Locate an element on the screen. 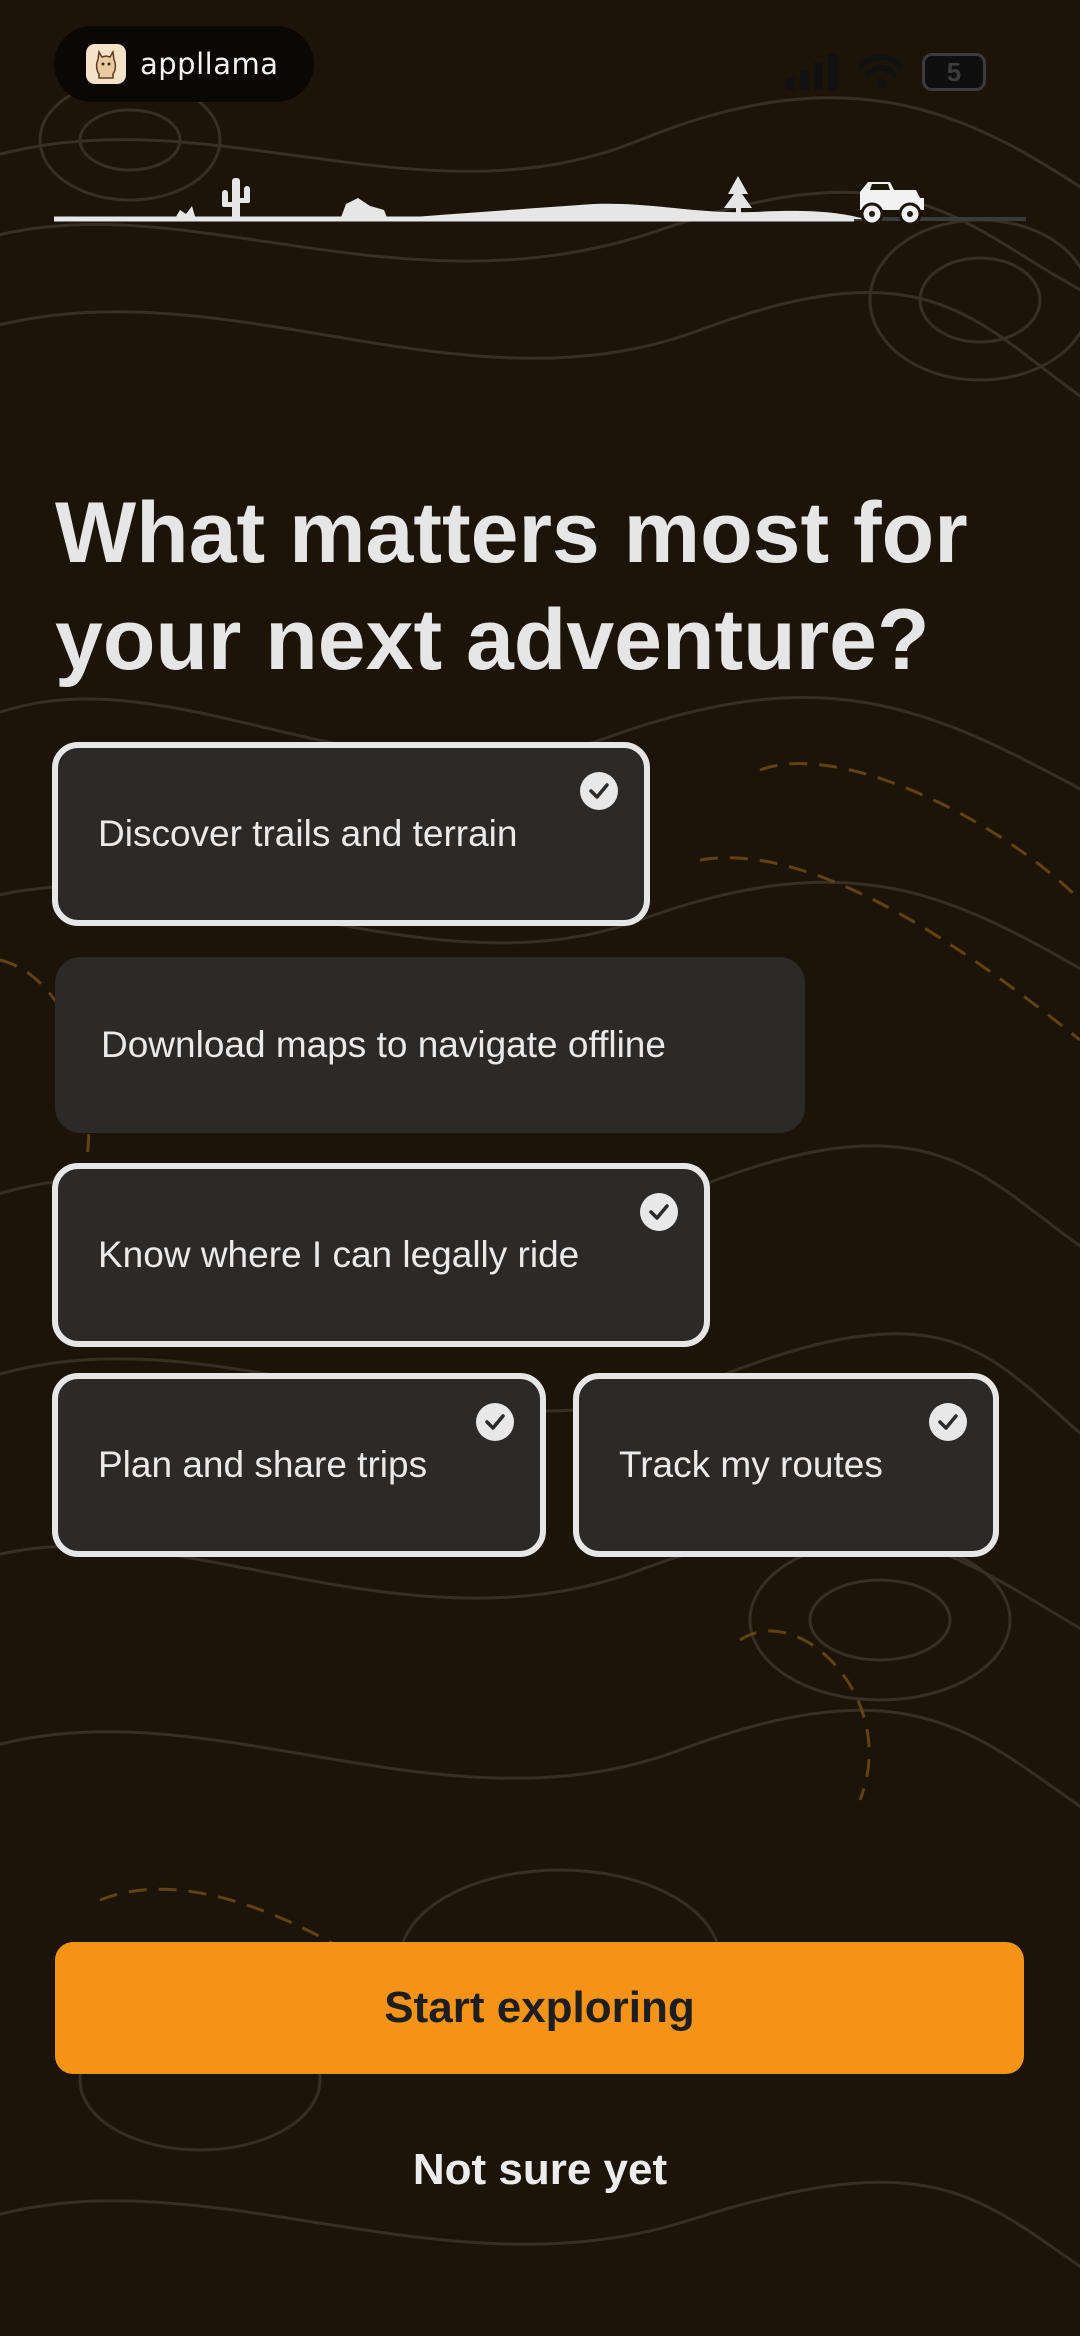 The image size is (1080, 2336). llama-logo-icon is located at coordinates (106, 64).